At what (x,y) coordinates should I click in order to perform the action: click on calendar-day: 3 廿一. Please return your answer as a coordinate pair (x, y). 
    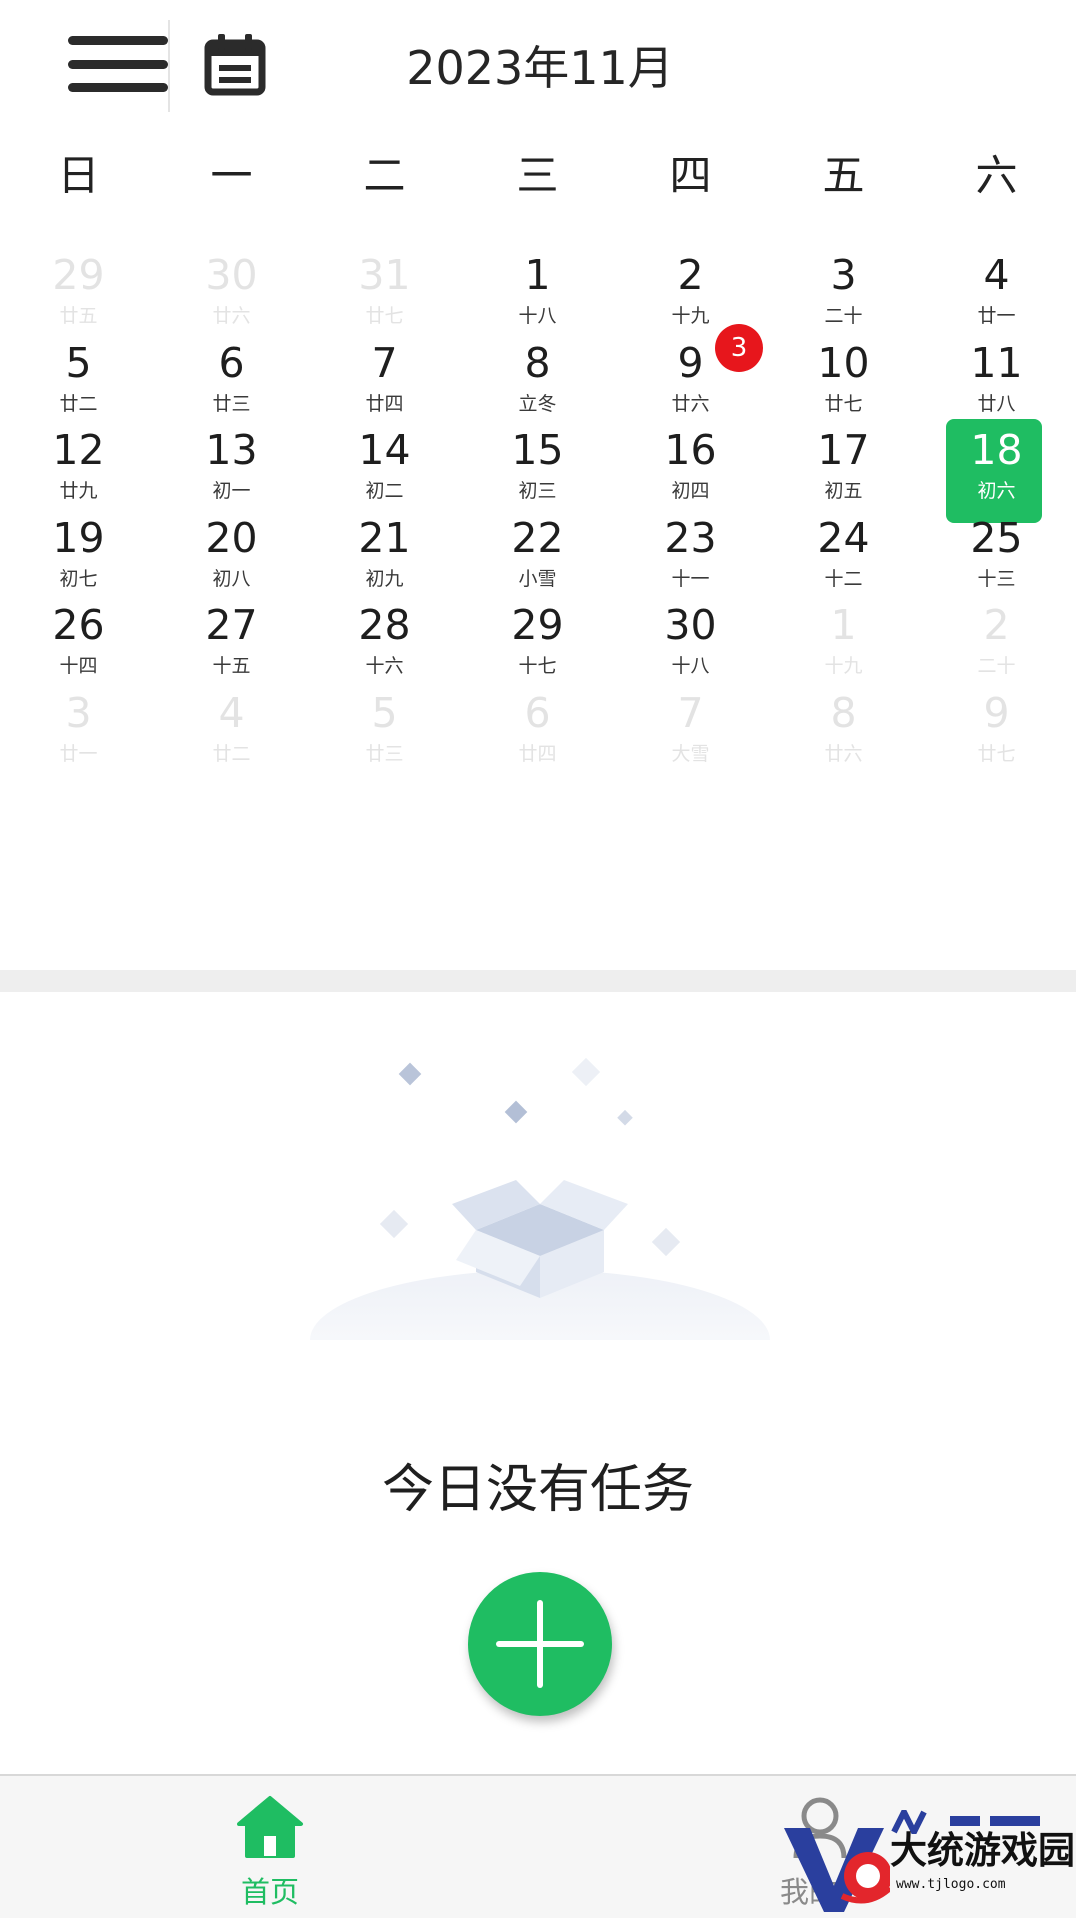
    Looking at the image, I should click on (78, 729).